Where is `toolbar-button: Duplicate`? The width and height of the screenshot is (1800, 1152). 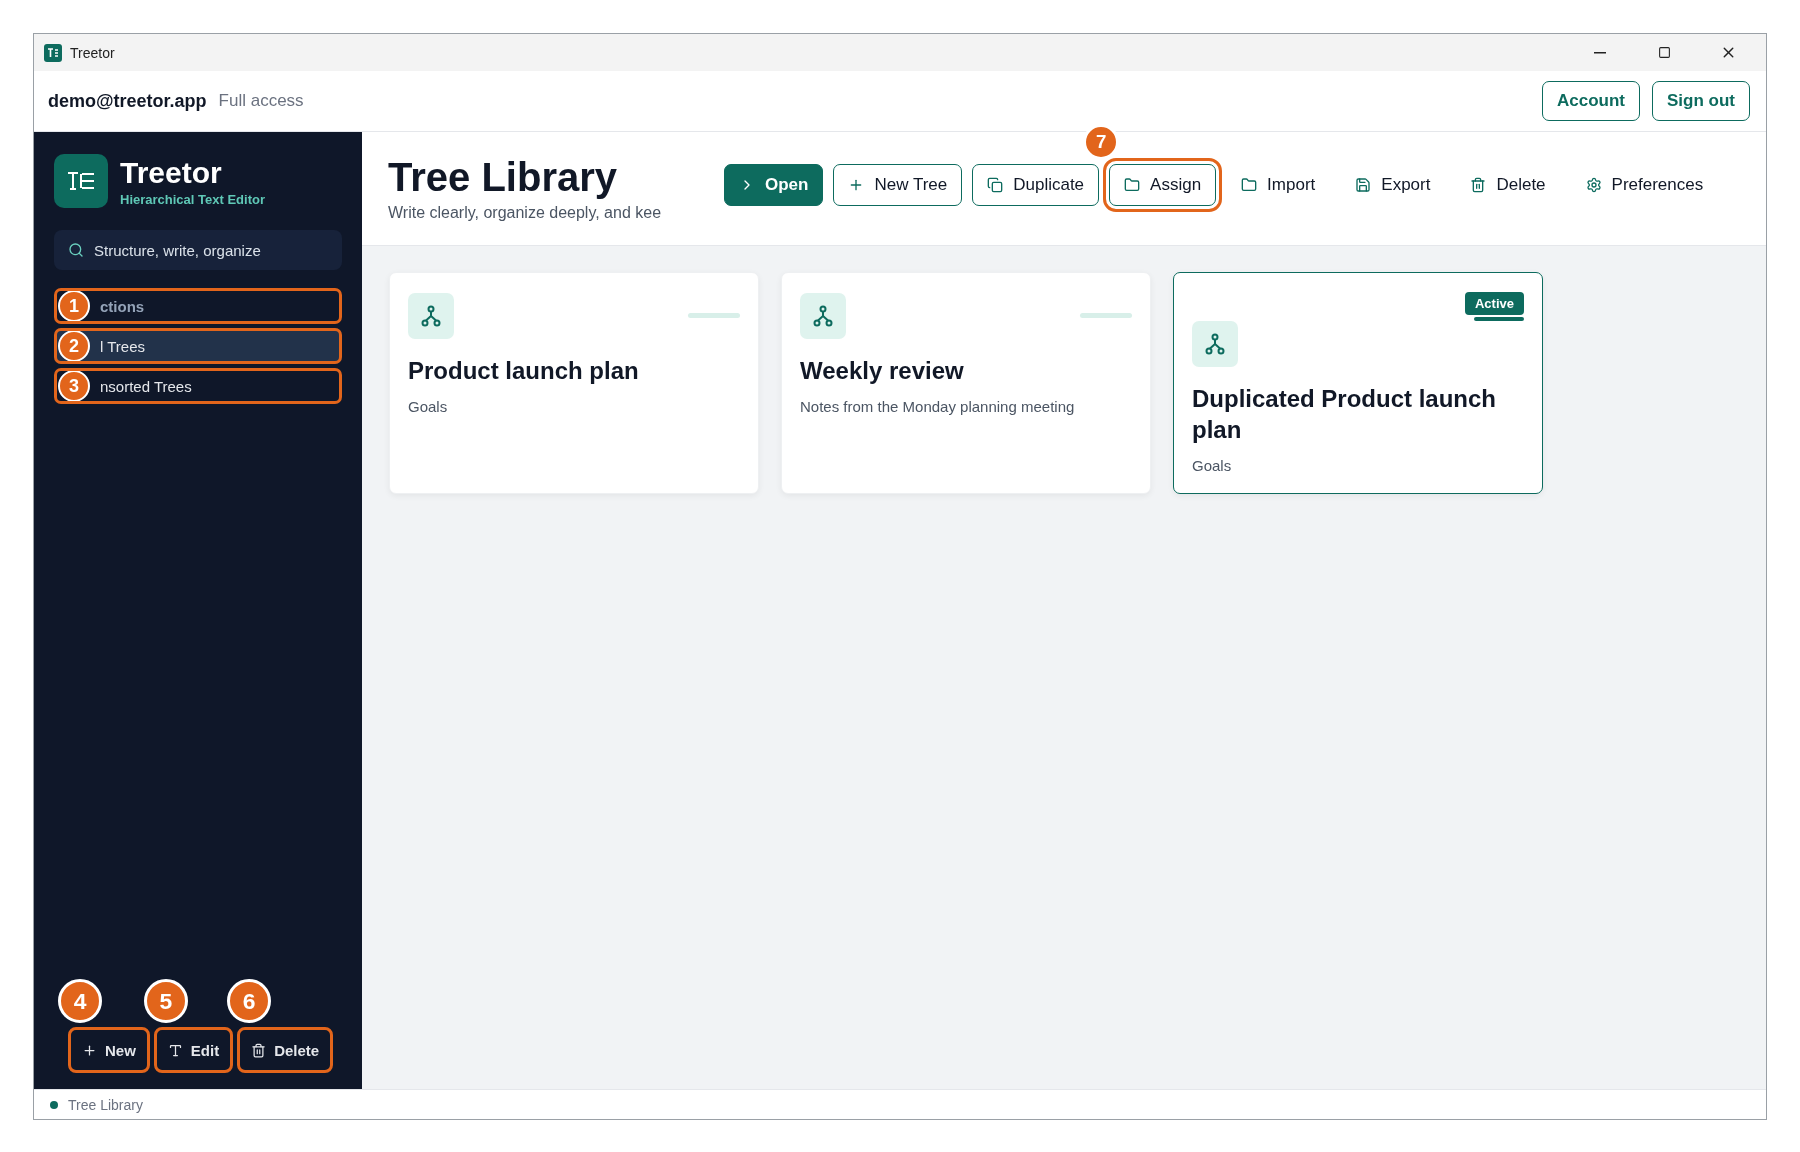 toolbar-button: Duplicate is located at coordinates (1036, 184).